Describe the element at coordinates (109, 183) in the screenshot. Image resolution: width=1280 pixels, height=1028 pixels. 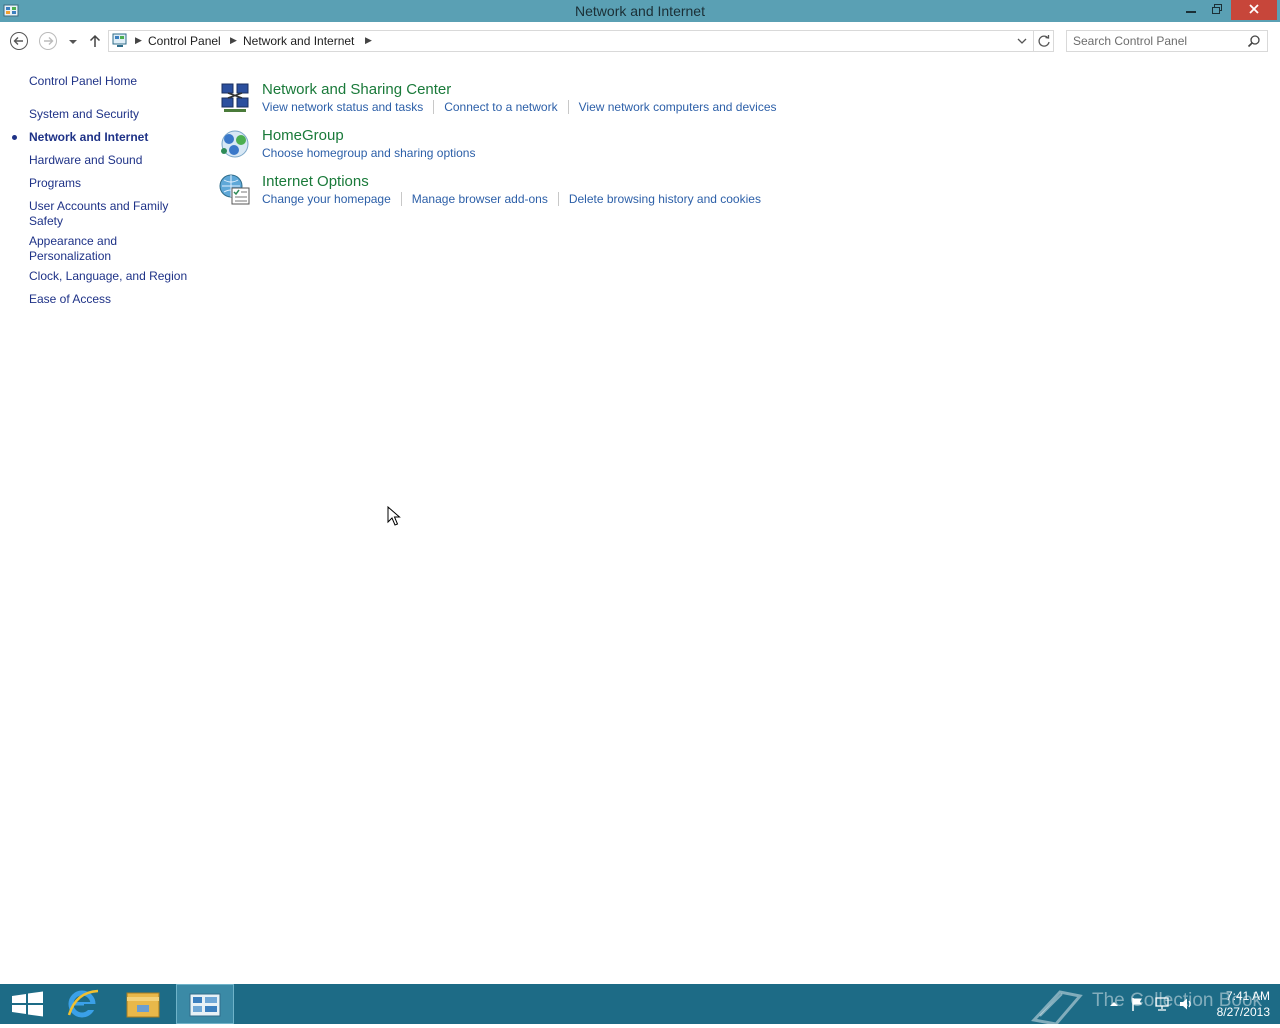
I see `sidebar-item-programs: Programs` at that location.